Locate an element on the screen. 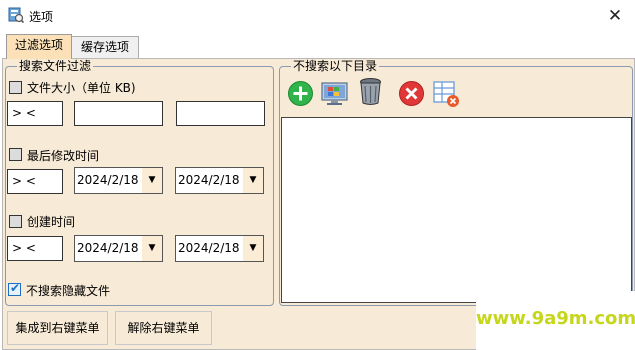 The width and height of the screenshot is (635, 350). last-modified-from-select: 2024/2/18 ▼ is located at coordinates (118, 180).